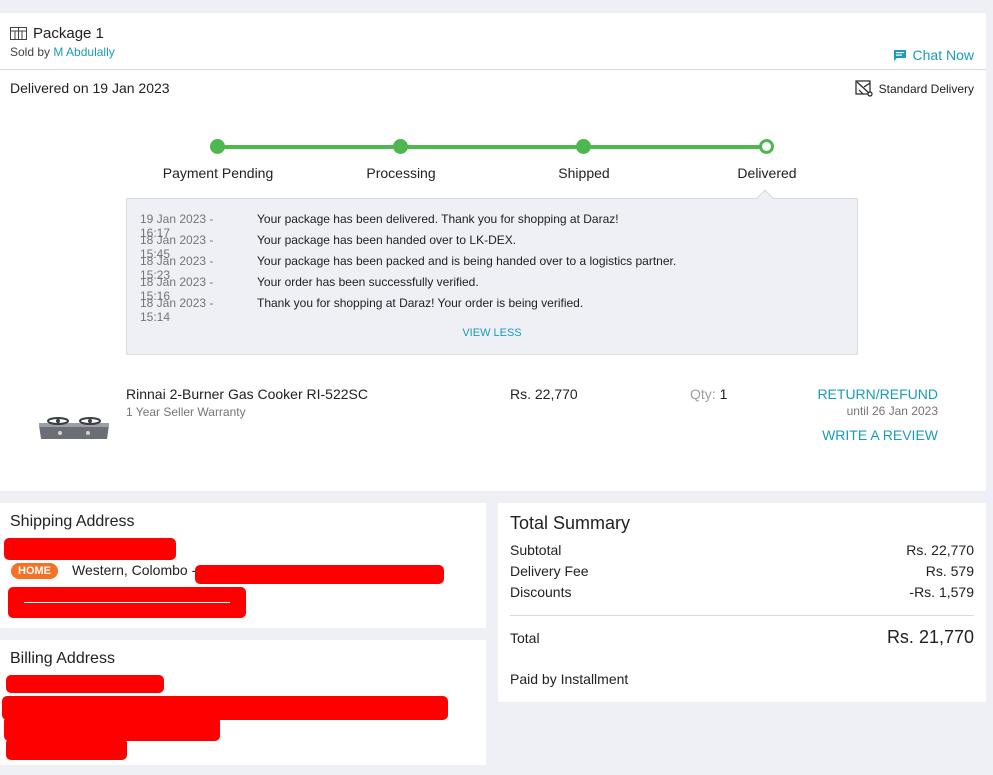 The width and height of the screenshot is (993, 775). I want to click on billing-address-title: Billing Address, so click(62, 658).